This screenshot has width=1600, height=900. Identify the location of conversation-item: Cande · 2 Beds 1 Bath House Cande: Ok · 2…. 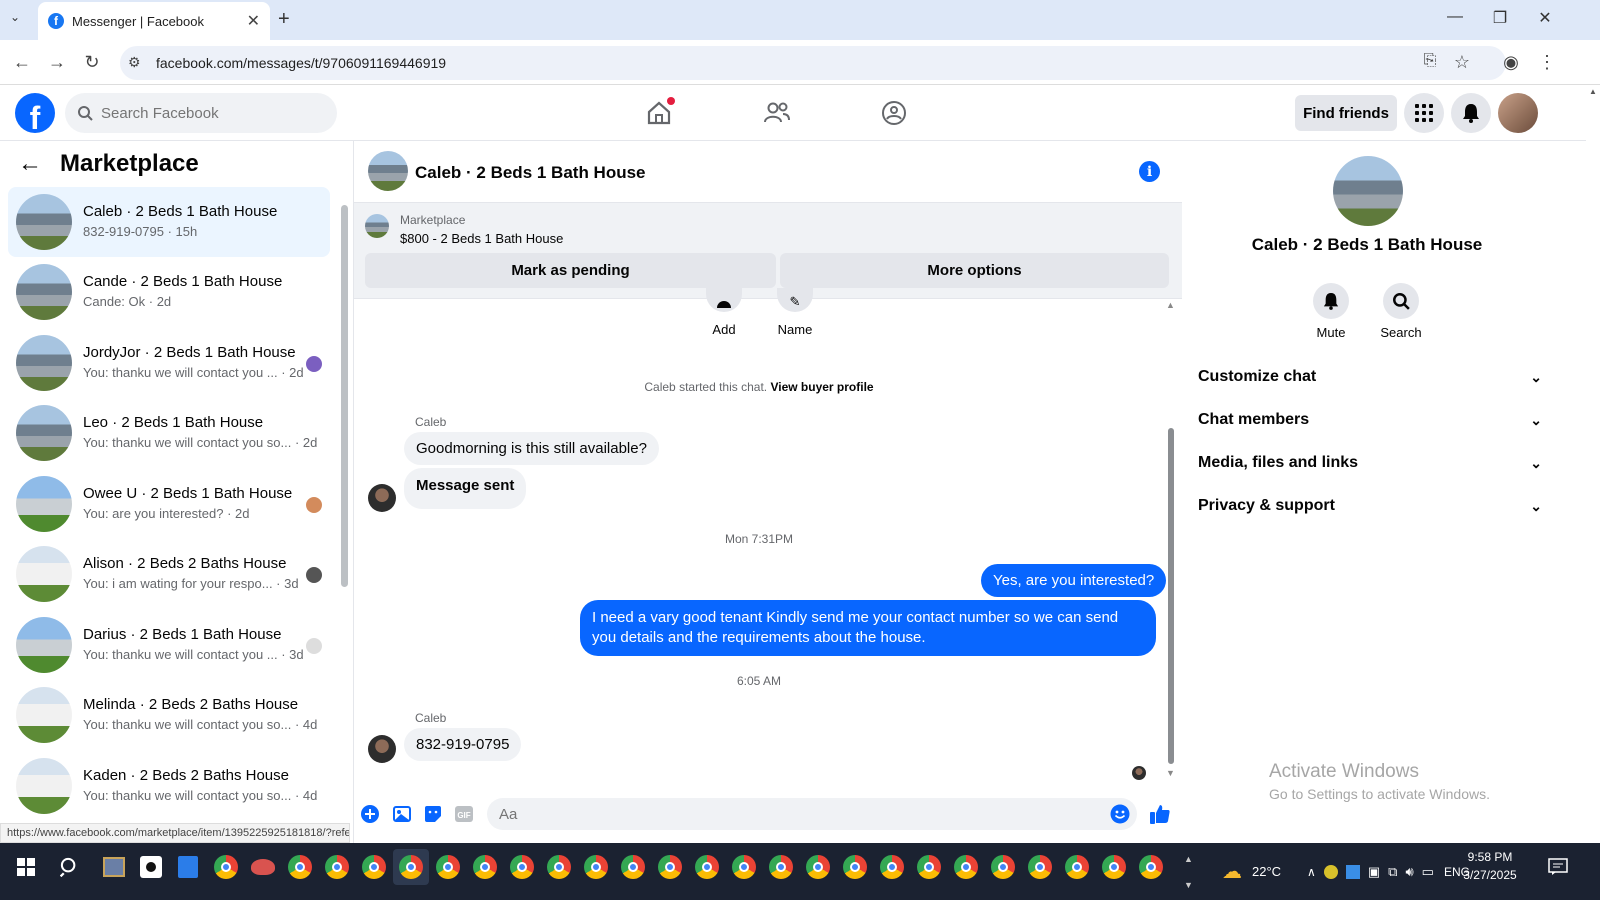
(169, 292).